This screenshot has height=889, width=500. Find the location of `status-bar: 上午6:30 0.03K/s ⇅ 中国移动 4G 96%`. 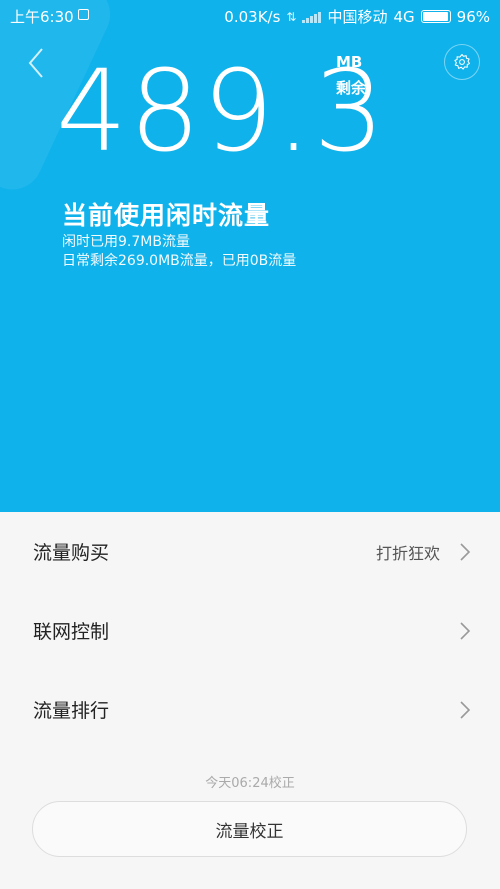

status-bar: 上午6:30 0.03K/s ⇅ 中国移动 4G 96% is located at coordinates (250, 15).